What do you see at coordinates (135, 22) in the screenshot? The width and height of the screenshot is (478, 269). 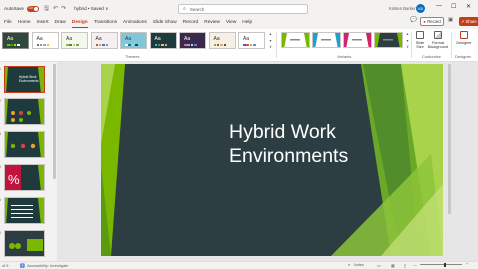 I see `tab-animations: Animations` at bounding box center [135, 22].